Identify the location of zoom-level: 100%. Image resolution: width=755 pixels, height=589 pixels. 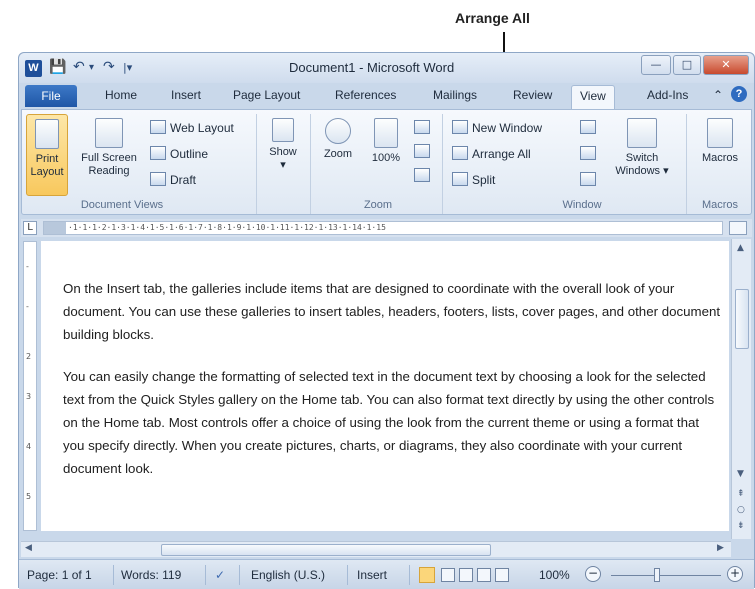
(554, 575).